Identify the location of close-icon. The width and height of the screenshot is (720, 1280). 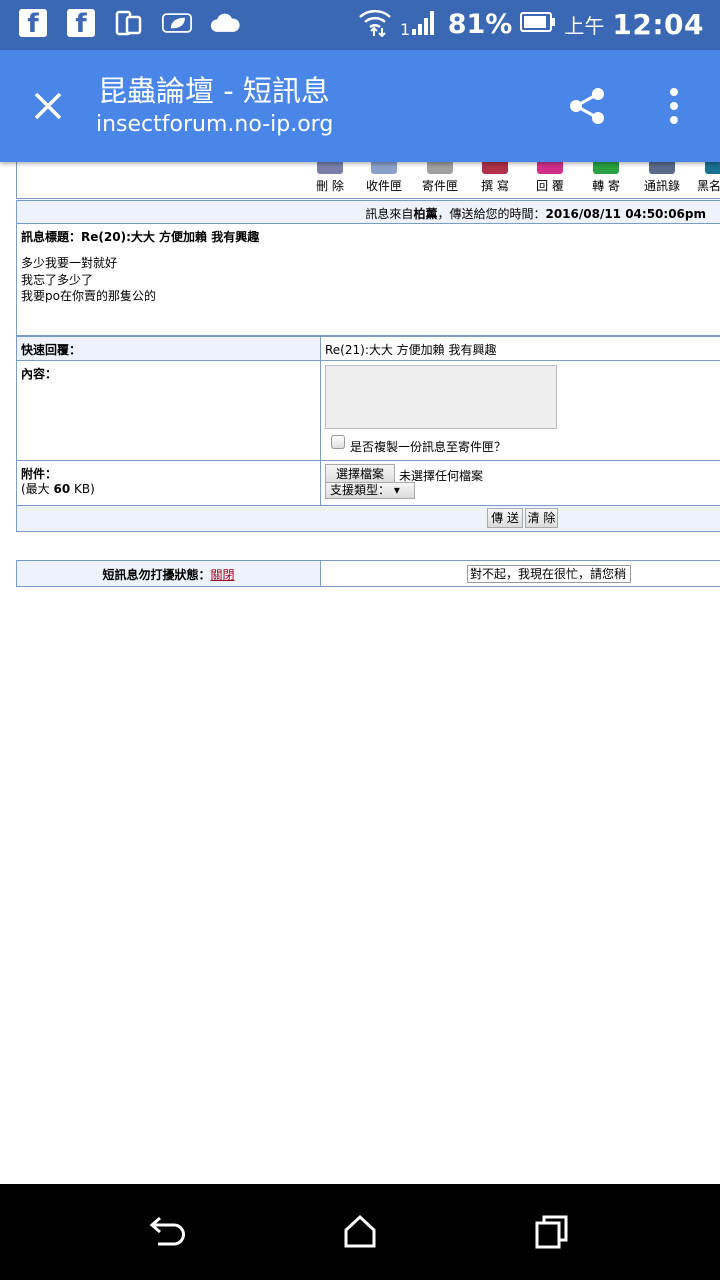
(48, 106).